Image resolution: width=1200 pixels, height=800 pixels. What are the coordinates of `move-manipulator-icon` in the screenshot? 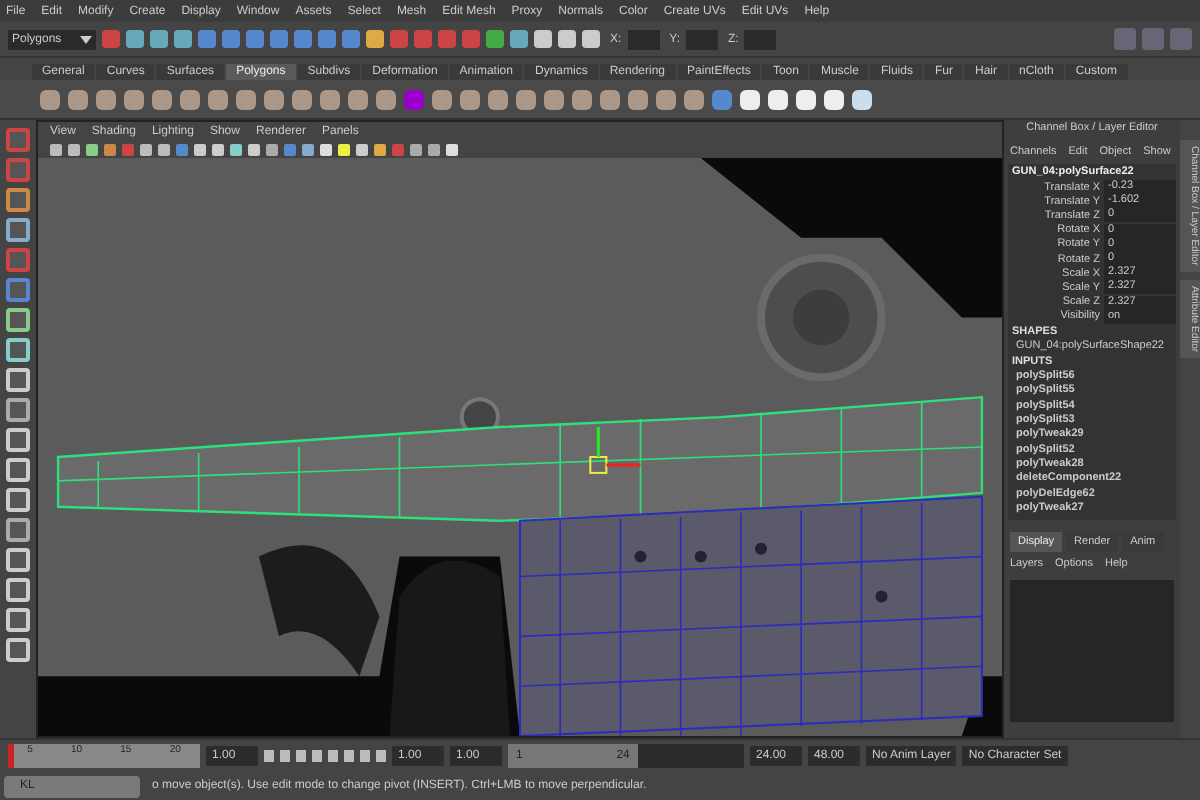 It's located at (615, 450).